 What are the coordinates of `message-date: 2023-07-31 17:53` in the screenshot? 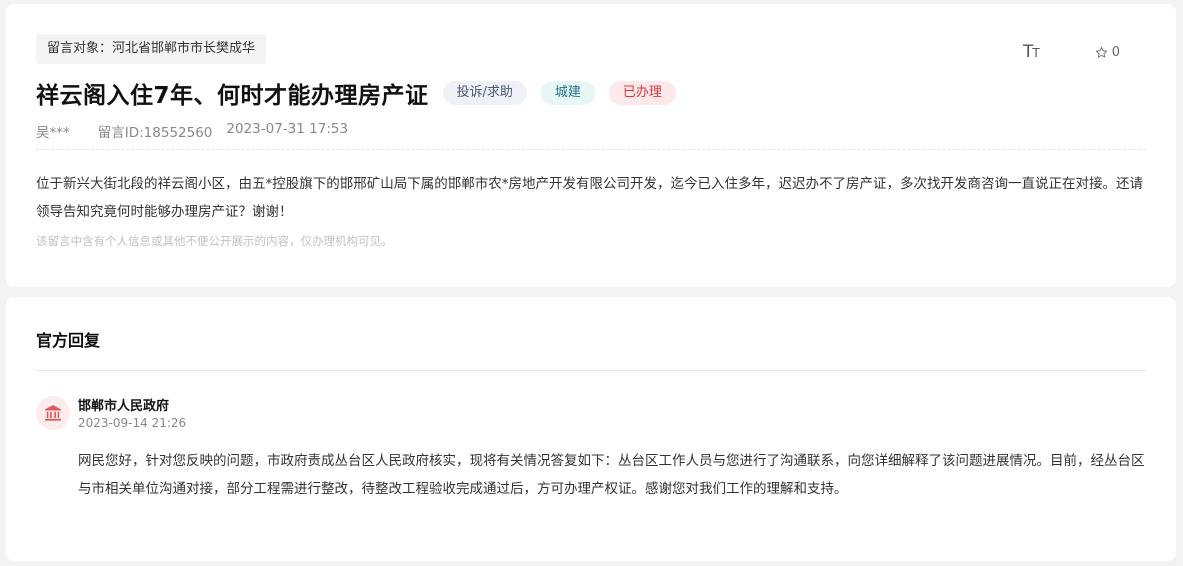 It's located at (287, 129).